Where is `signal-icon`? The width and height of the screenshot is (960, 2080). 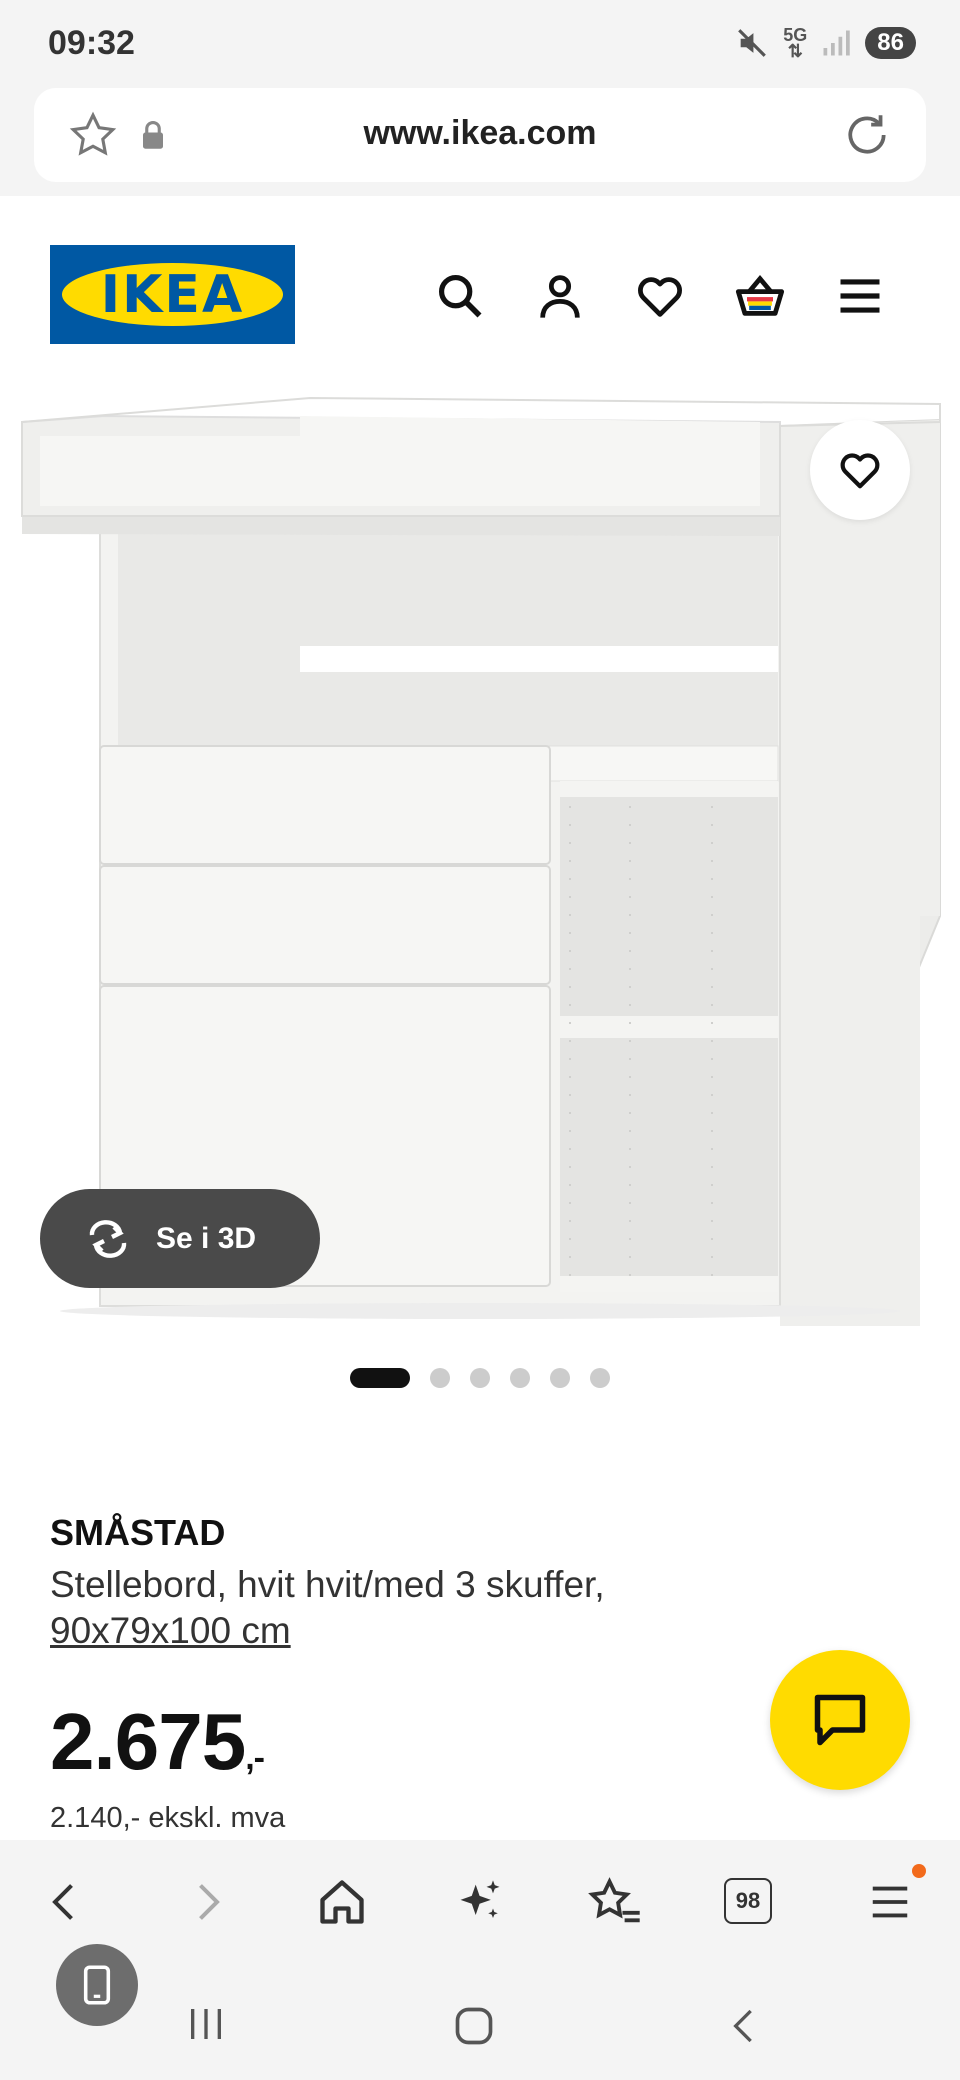
signal-icon is located at coordinates (837, 43).